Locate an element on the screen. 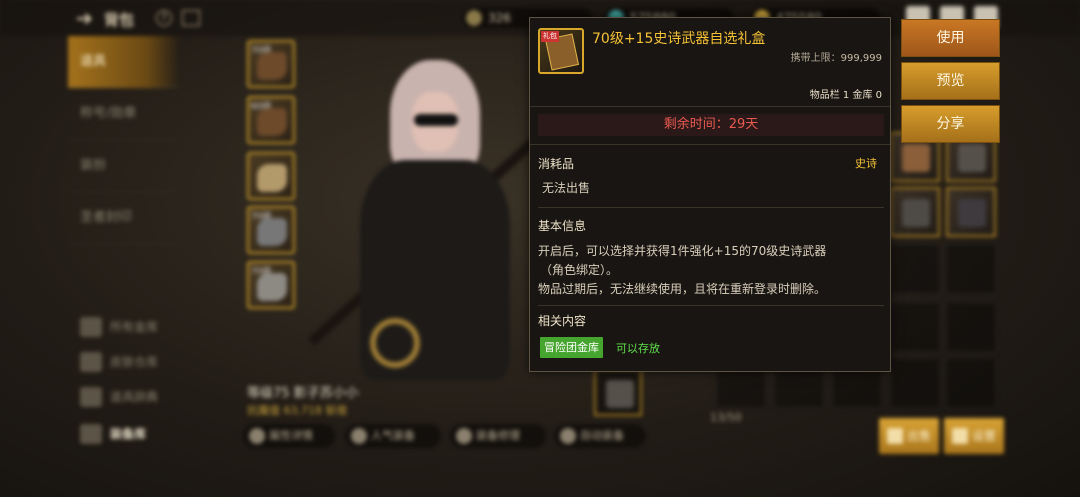 The width and height of the screenshot is (1080, 497). sidebar-item-titles: 称号/勋章 is located at coordinates (124, 114).